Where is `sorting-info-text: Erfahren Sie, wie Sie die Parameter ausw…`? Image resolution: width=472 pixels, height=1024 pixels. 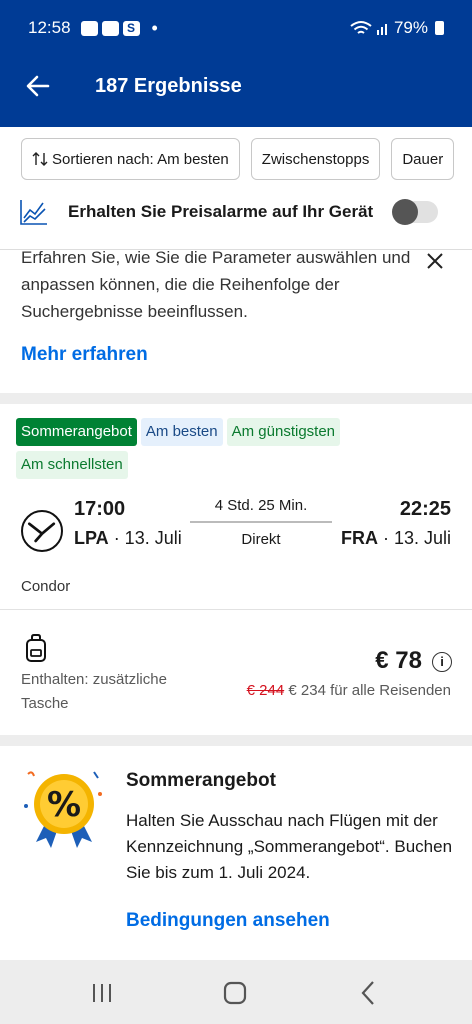 sorting-info-text: Erfahren Sie, wie Sie die Parameter ausw… is located at coordinates (216, 285).